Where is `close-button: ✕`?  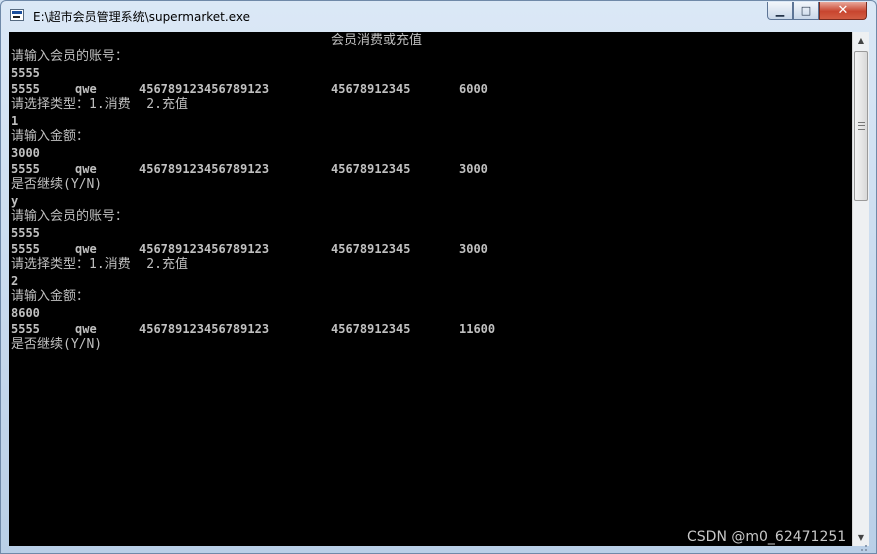 close-button: ✕ is located at coordinates (843, 11).